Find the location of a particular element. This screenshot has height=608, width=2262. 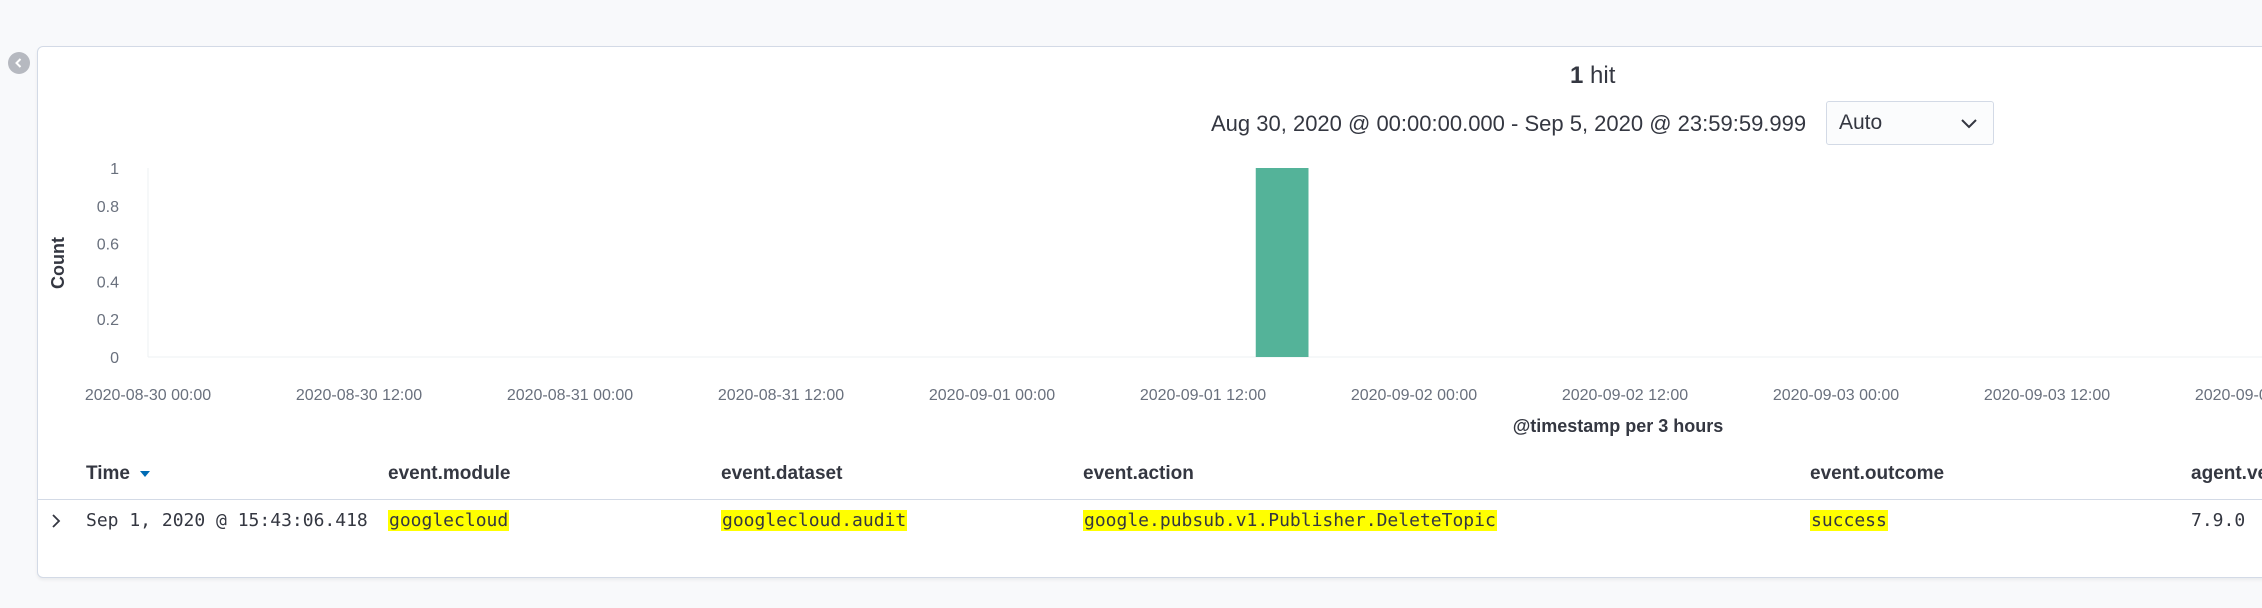

sort-down-icon is located at coordinates (145, 474).